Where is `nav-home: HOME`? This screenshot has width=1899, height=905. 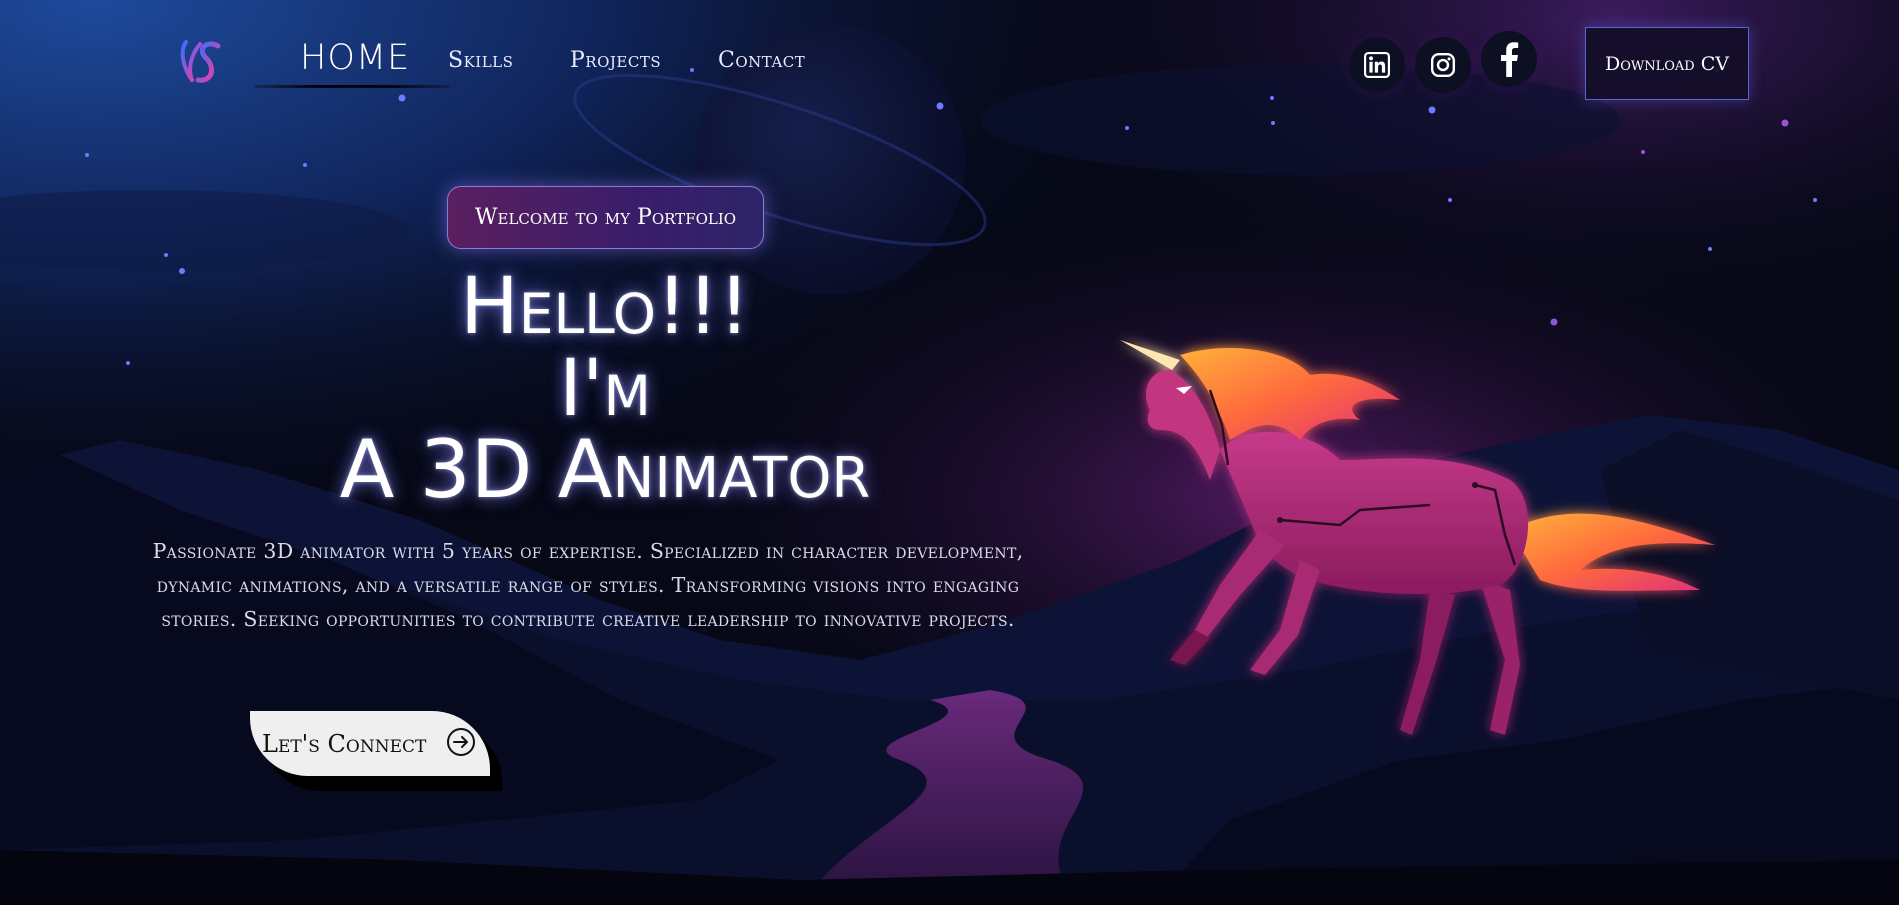
nav-home: HOME is located at coordinates (355, 58).